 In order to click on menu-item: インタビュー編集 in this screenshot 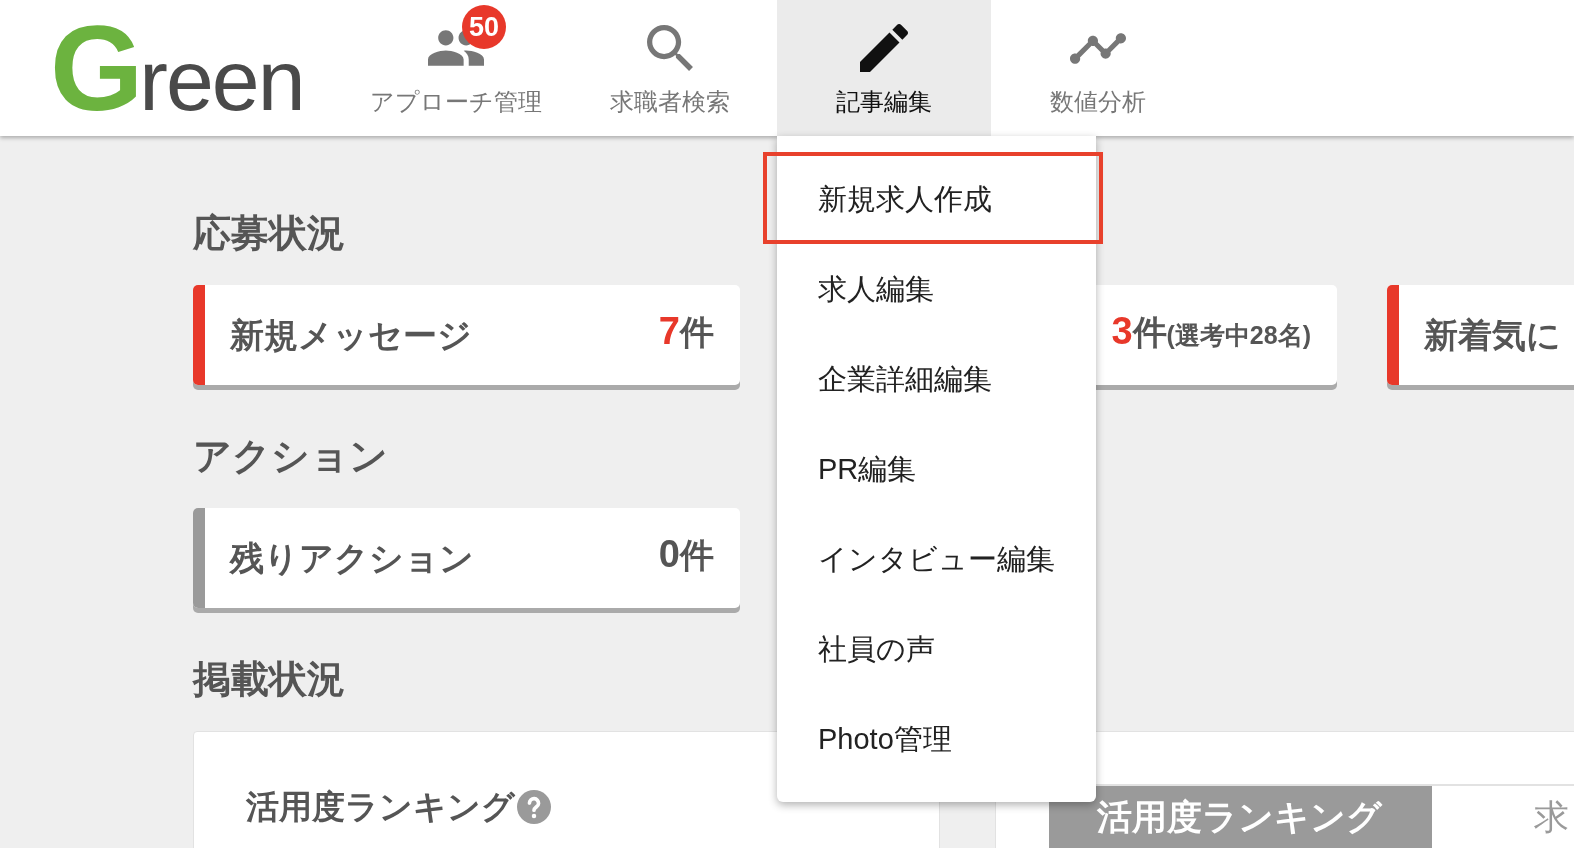, I will do `click(936, 559)`.